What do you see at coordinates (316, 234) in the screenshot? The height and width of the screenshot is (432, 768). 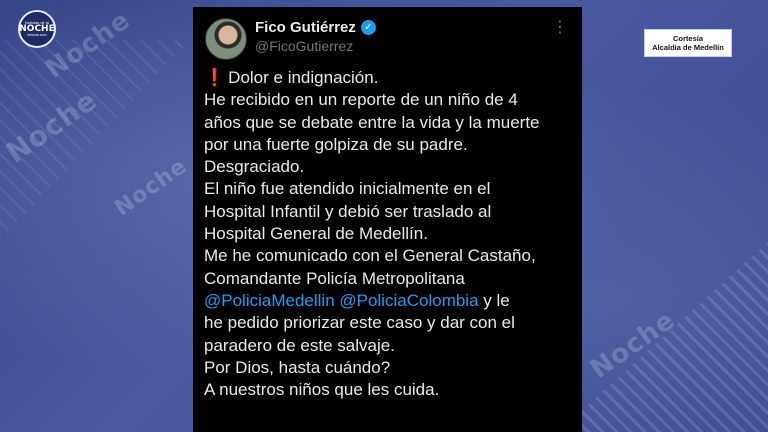 I see `tweet-line: Hospital General de Medellín.` at bounding box center [316, 234].